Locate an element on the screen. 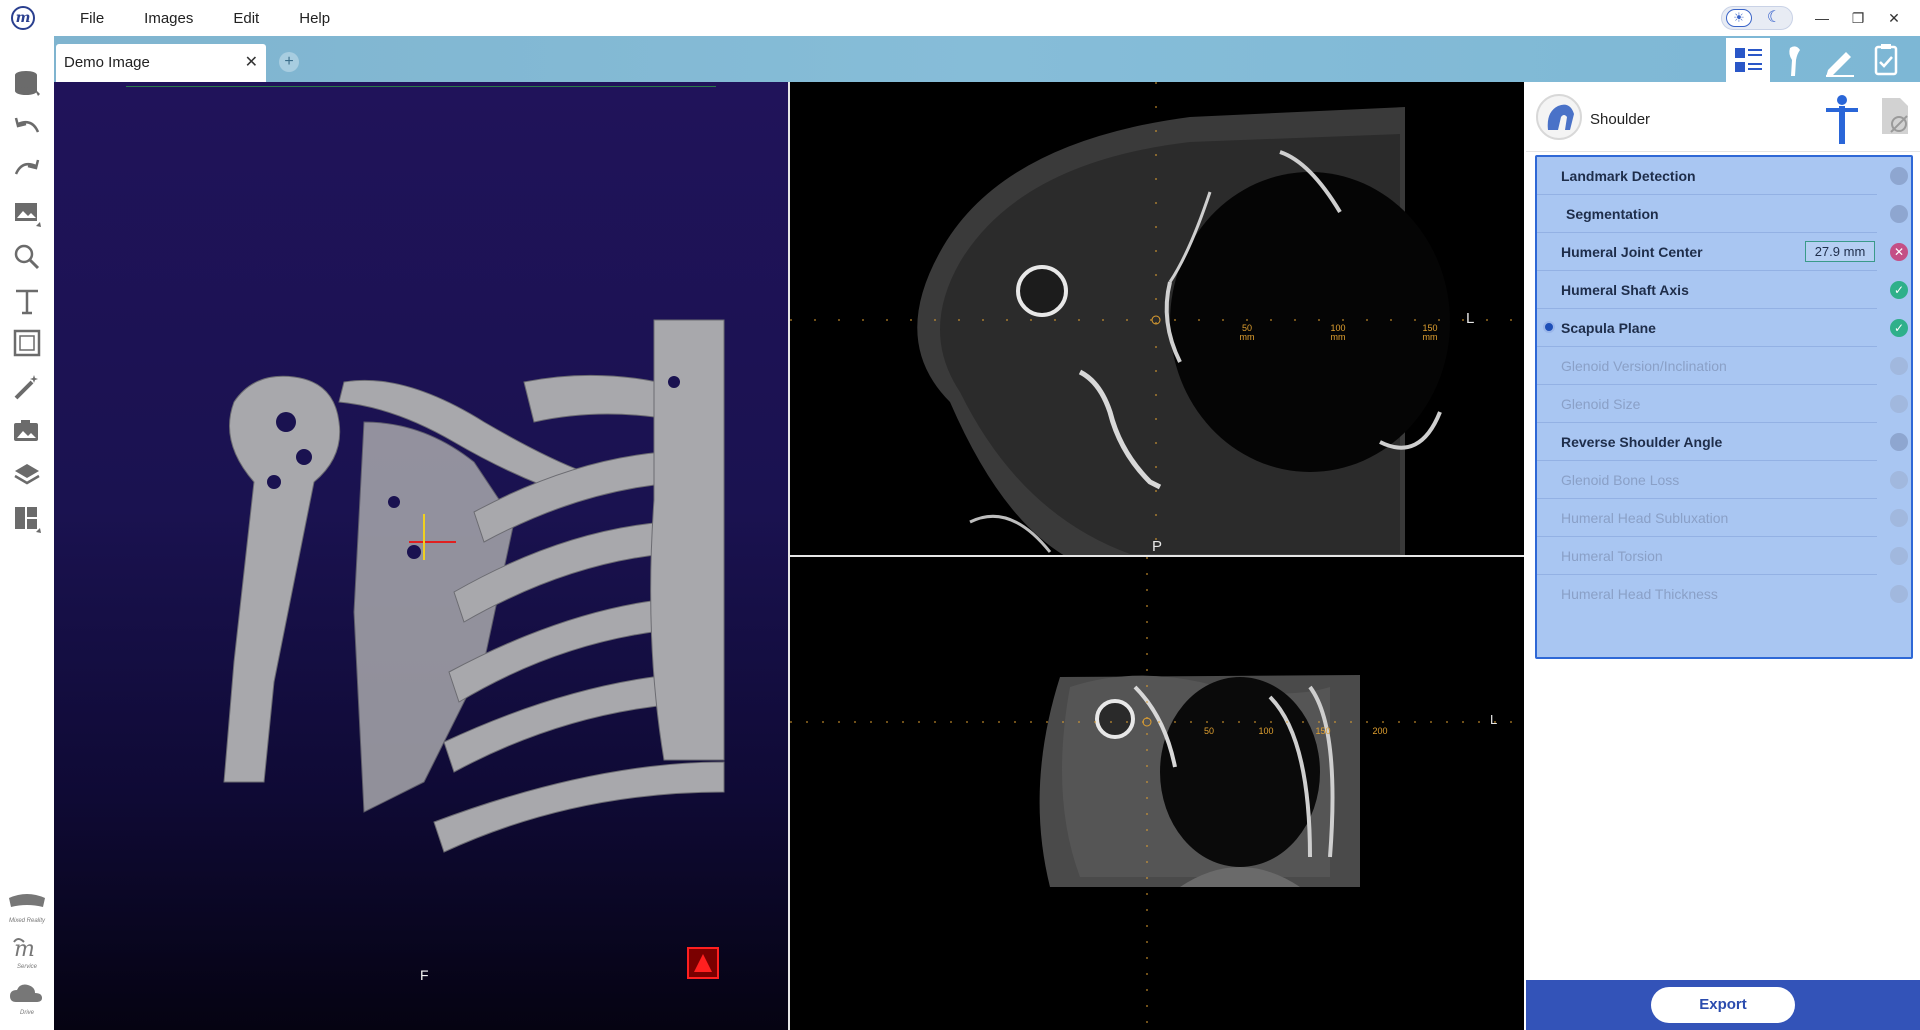 This screenshot has width=1920, height=1030. title-bar: m File Images Edit Help ☀ ☾ — ❐ ✕ is located at coordinates (960, 18).